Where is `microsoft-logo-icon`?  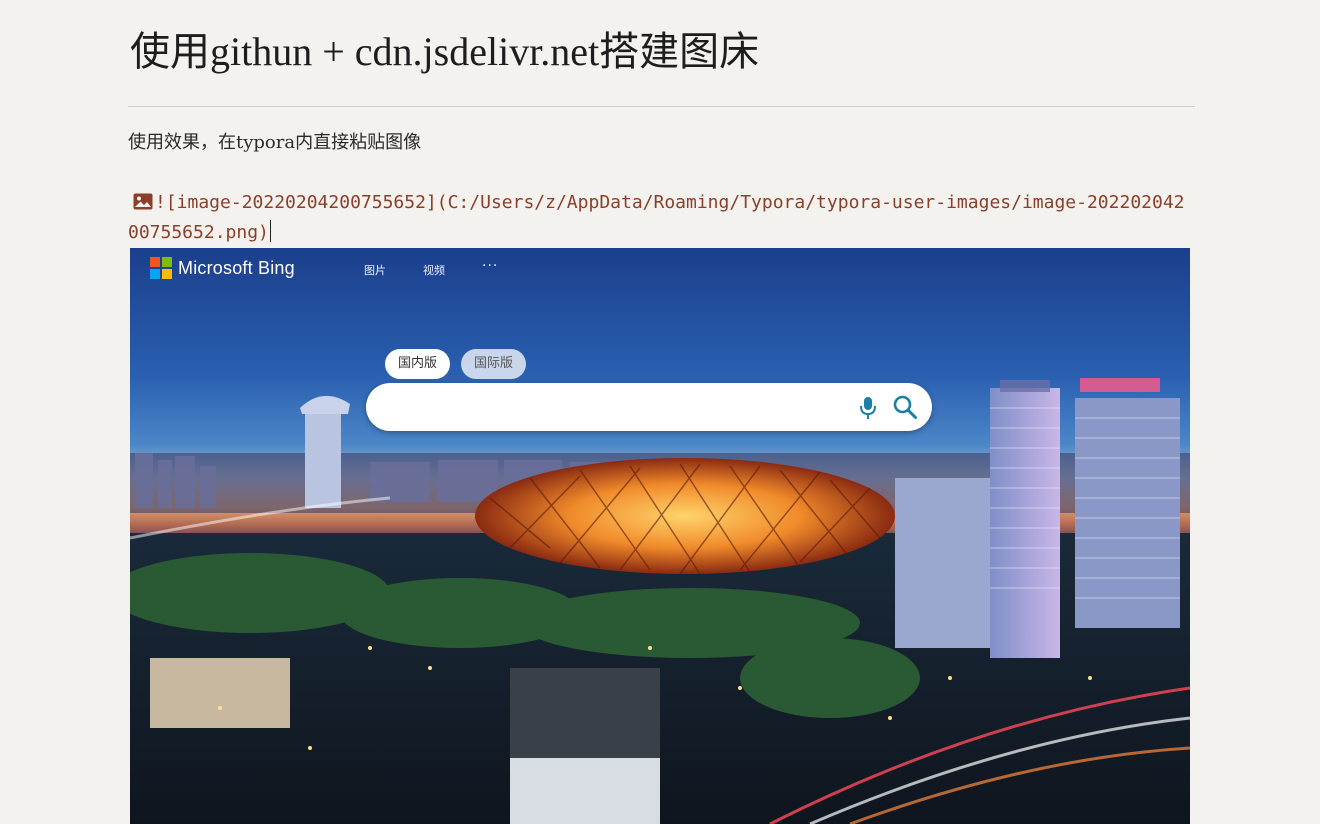
microsoft-logo-icon is located at coordinates (161, 268).